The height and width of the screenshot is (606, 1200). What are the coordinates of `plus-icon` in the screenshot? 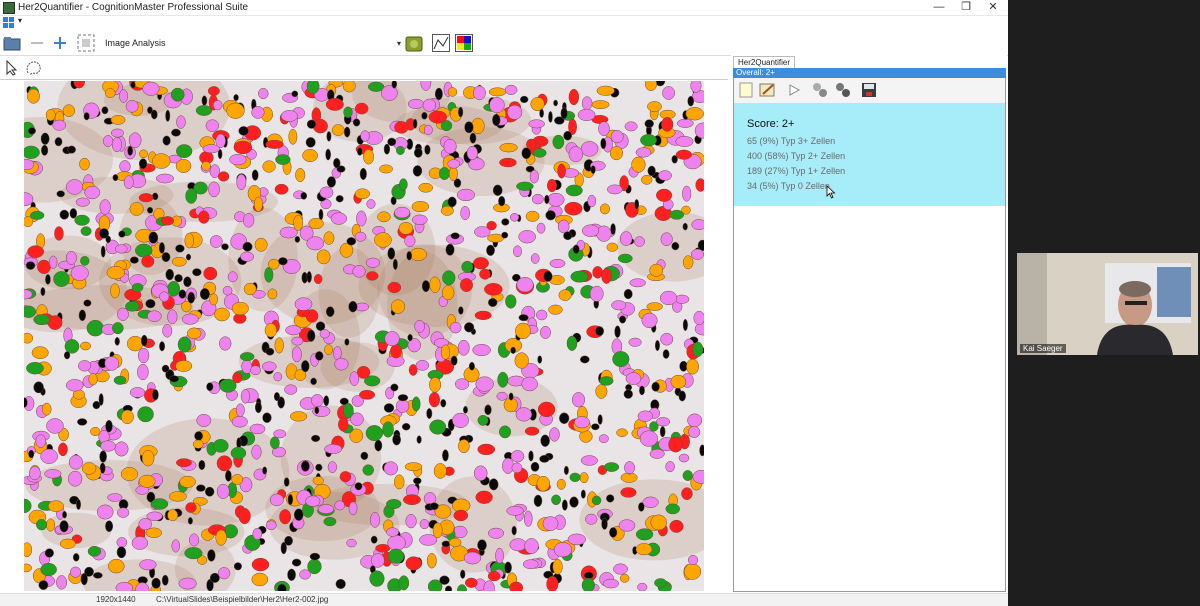 It's located at (60, 43).